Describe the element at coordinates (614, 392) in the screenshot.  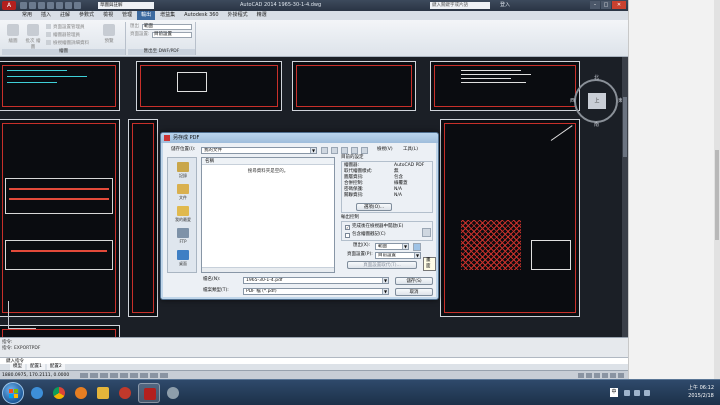
I see `ime-indicator: 中` at that location.